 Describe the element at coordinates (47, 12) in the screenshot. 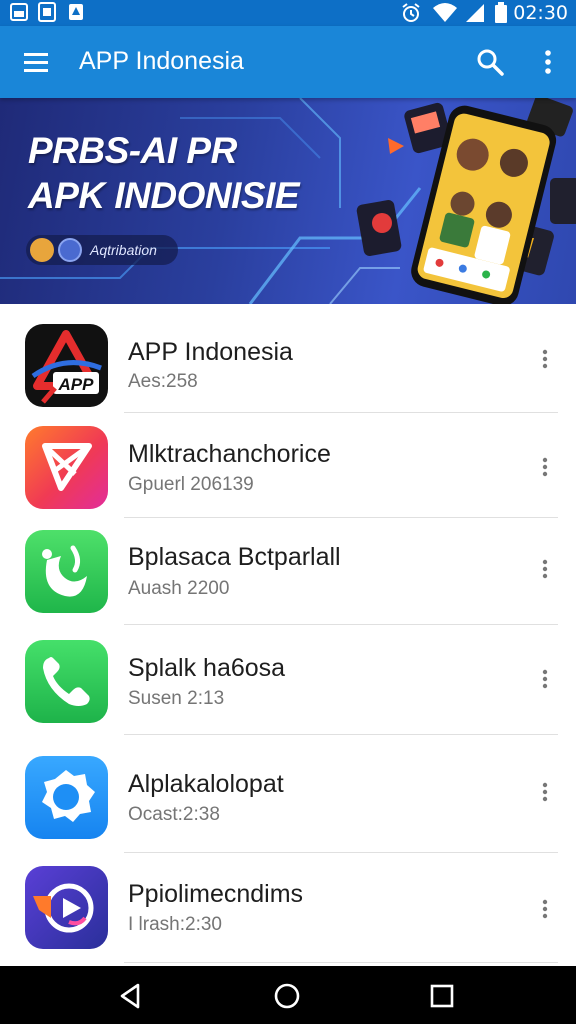

I see `screenshot-icon` at that location.